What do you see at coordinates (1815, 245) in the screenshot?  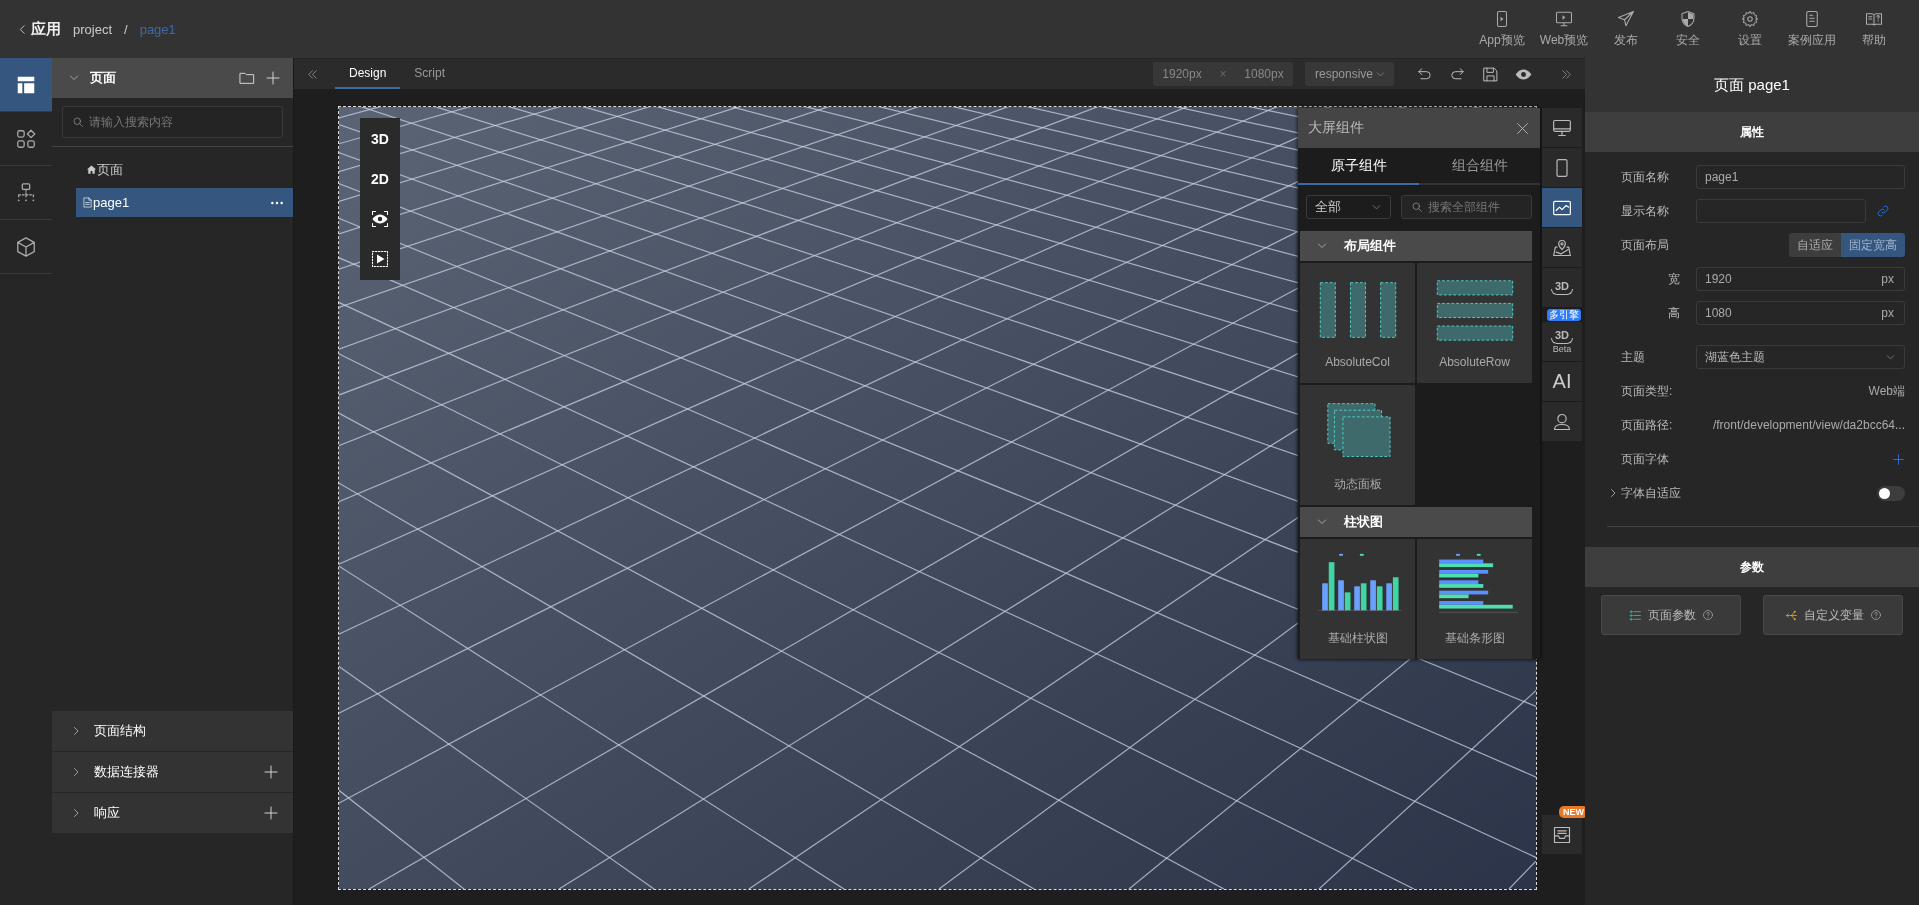 I see `segment-option: 自适应` at bounding box center [1815, 245].